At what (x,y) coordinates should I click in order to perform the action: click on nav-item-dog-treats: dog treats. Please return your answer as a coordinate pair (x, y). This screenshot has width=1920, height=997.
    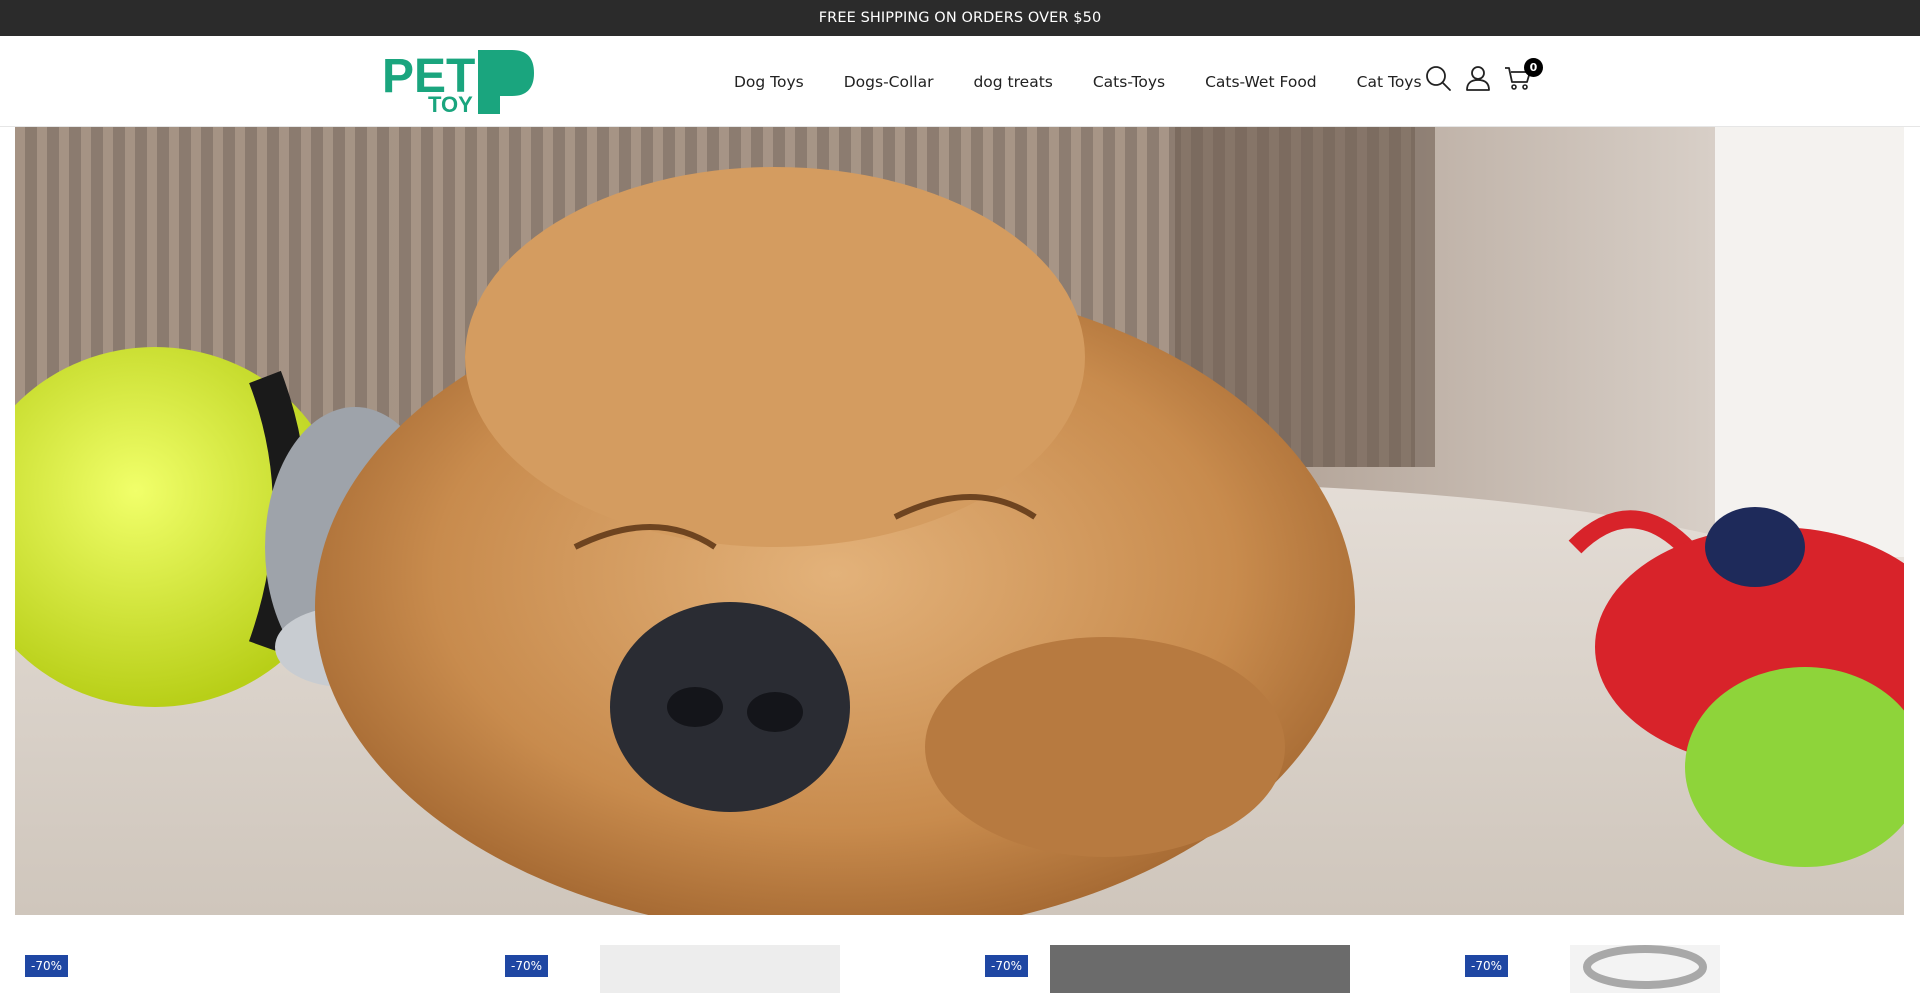
    Looking at the image, I should click on (1012, 82).